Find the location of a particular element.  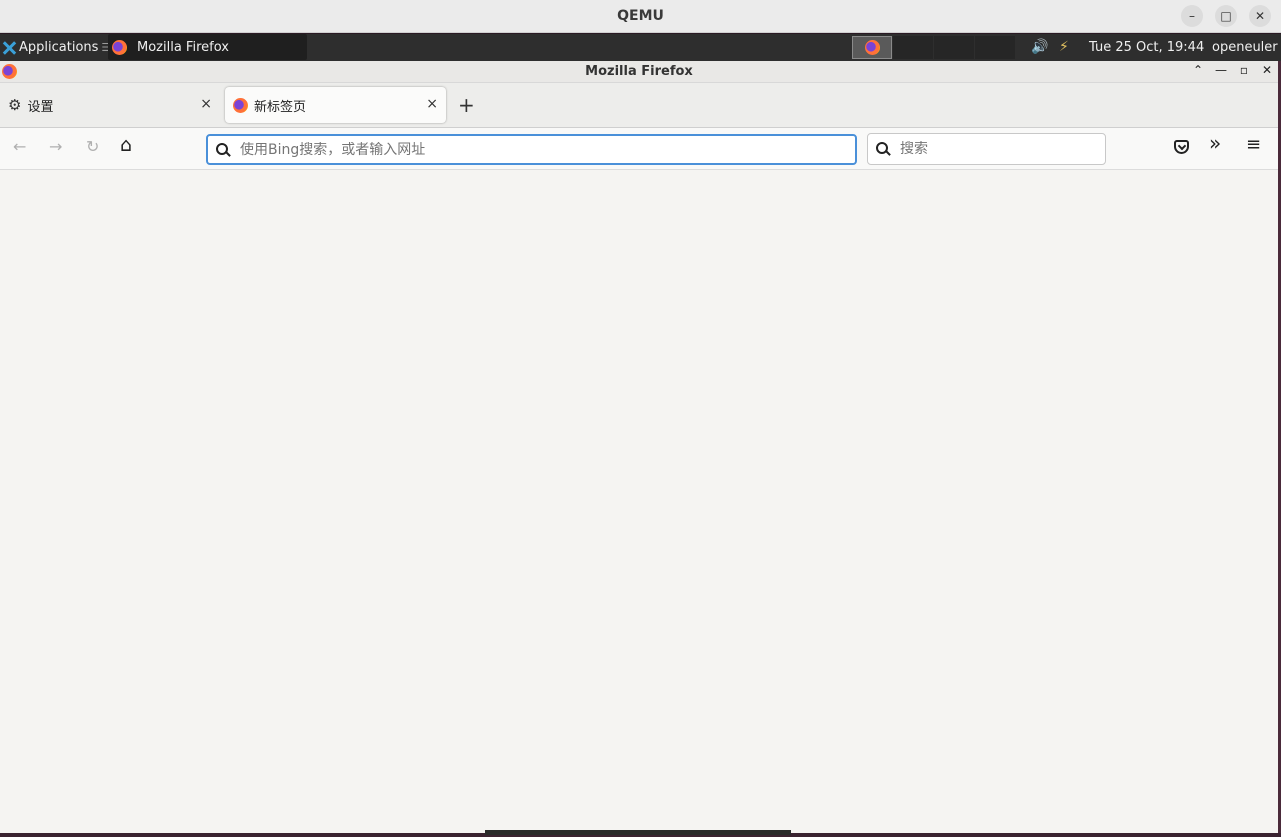

navigation-toolbar: ← → ↻ ⌂ » ≡ is located at coordinates (639, 149).